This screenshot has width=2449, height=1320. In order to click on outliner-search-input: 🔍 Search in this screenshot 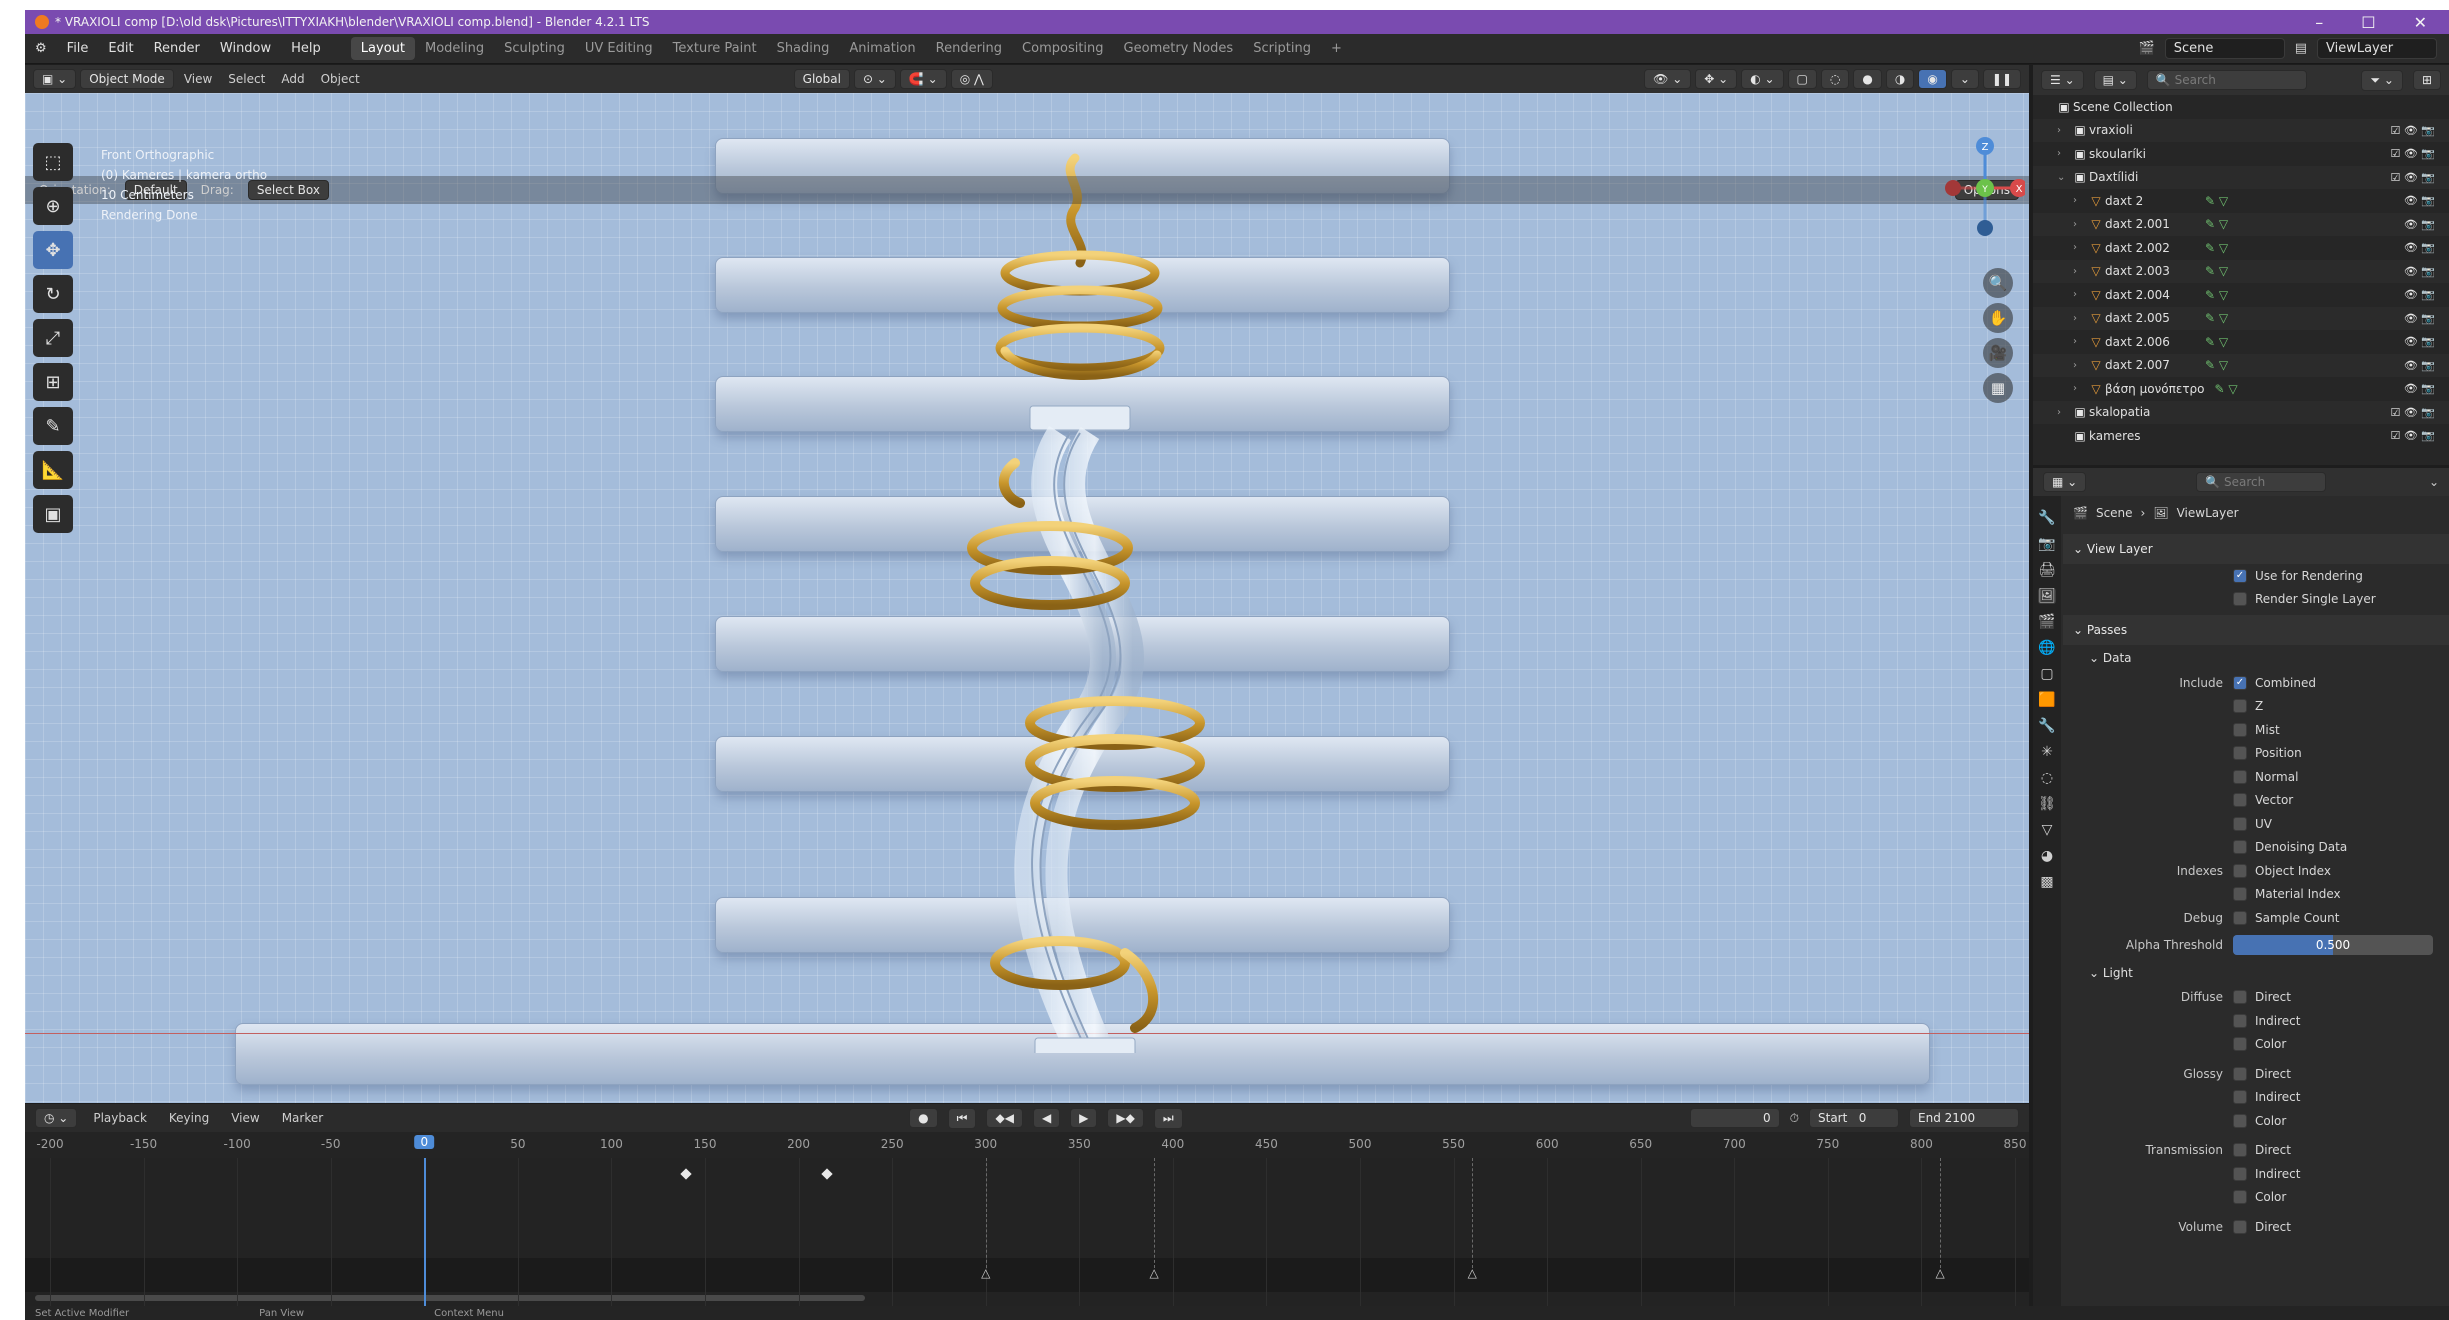, I will do `click(2226, 80)`.